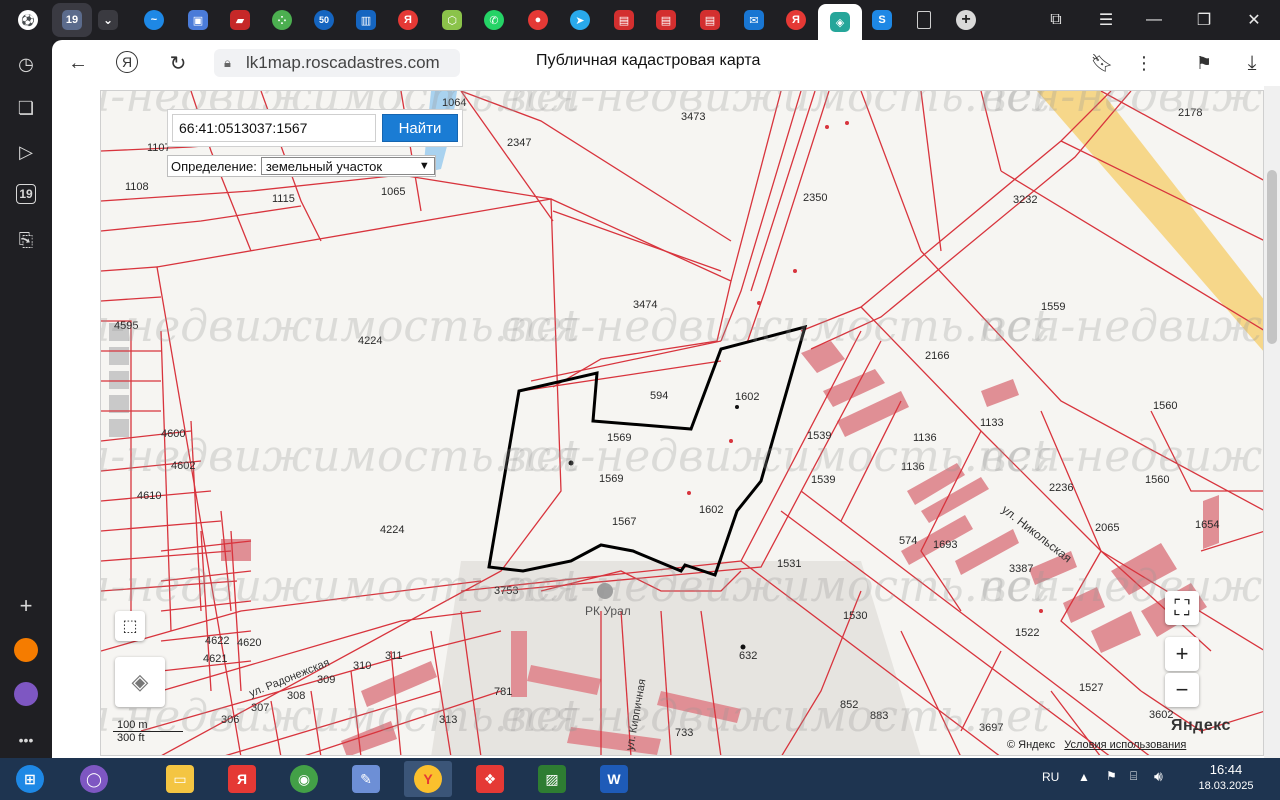  I want to click on parcel-label: 2065, so click(1107, 528).